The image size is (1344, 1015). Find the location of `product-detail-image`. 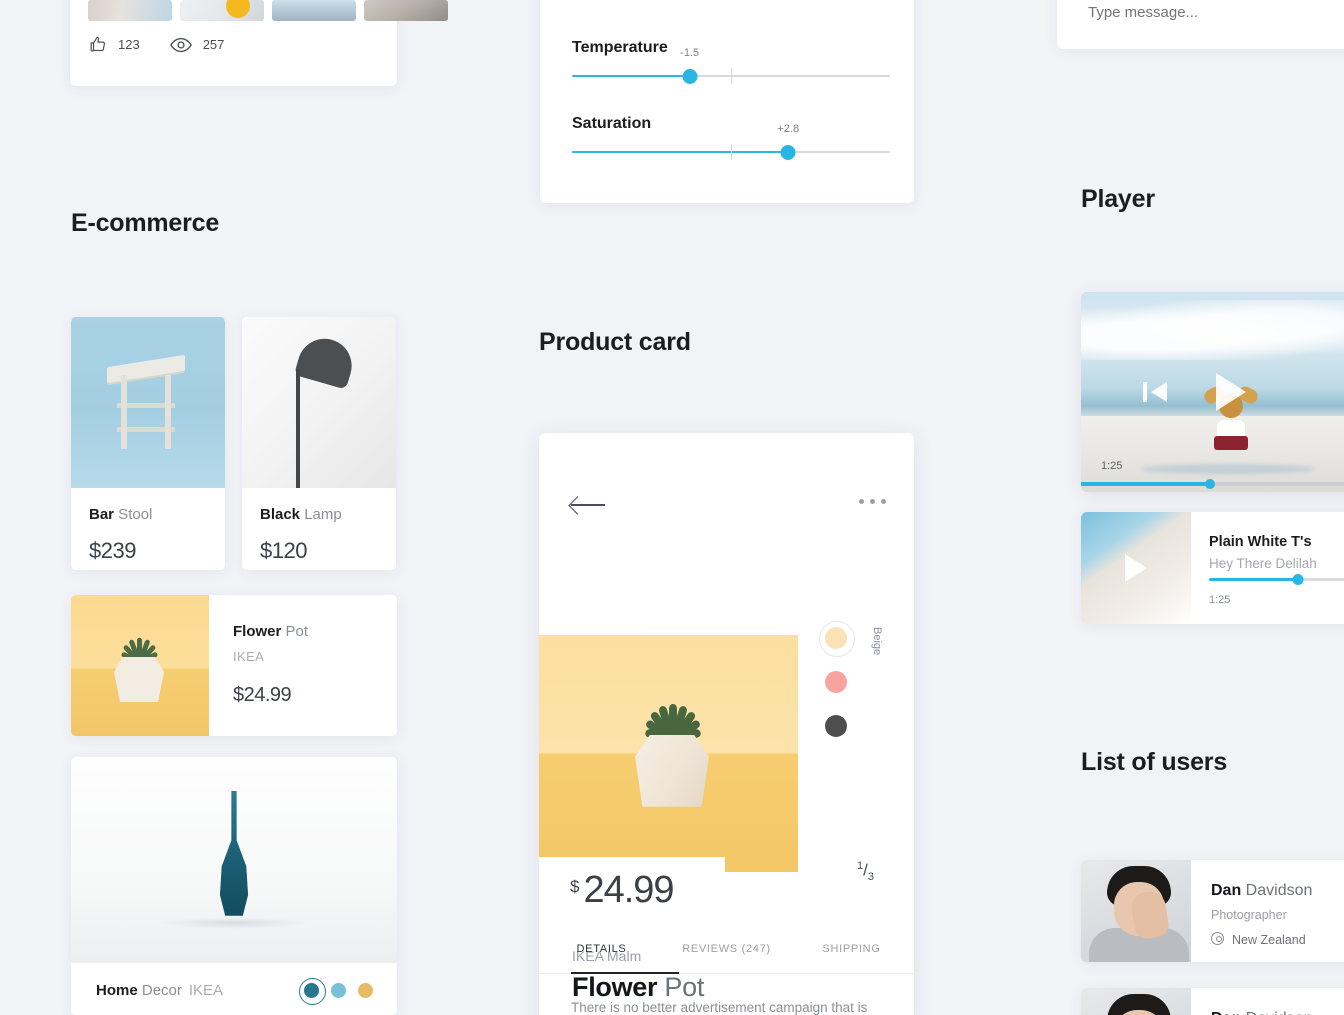

product-detail-image is located at coordinates (668, 753).